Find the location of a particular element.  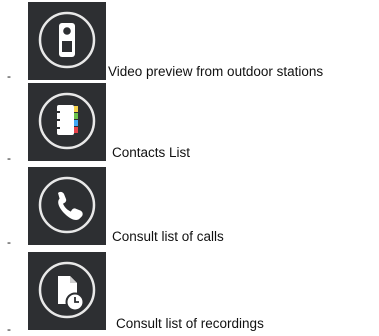

item-label: Consult list of calls is located at coordinates (168, 236).